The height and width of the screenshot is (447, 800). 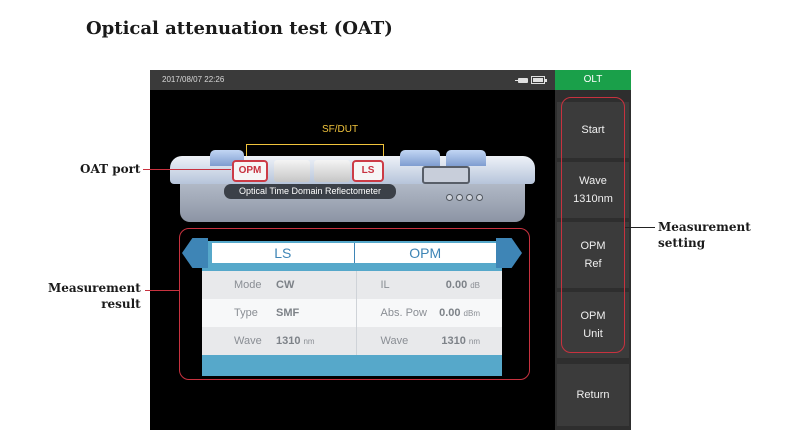 I want to click on oat-port-callout: OAT port, so click(x=110, y=169).